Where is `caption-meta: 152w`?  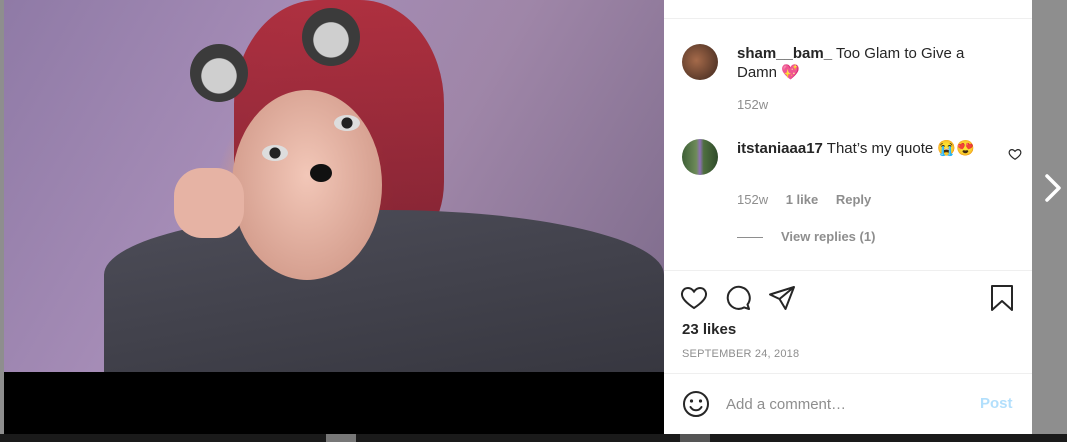
caption-meta: 152w is located at coordinates (759, 104).